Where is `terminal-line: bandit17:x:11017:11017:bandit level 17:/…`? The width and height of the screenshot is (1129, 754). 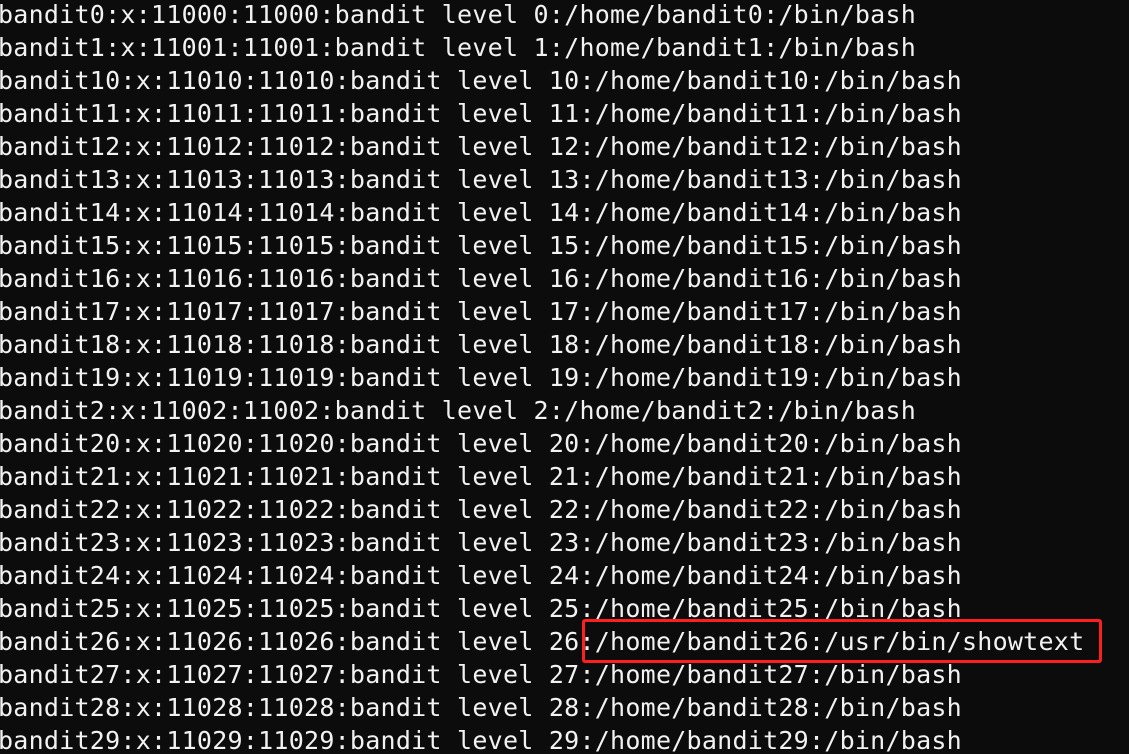 terminal-line: bandit17:x:11017:11017:bandit level 17:/… is located at coordinates (481, 311).